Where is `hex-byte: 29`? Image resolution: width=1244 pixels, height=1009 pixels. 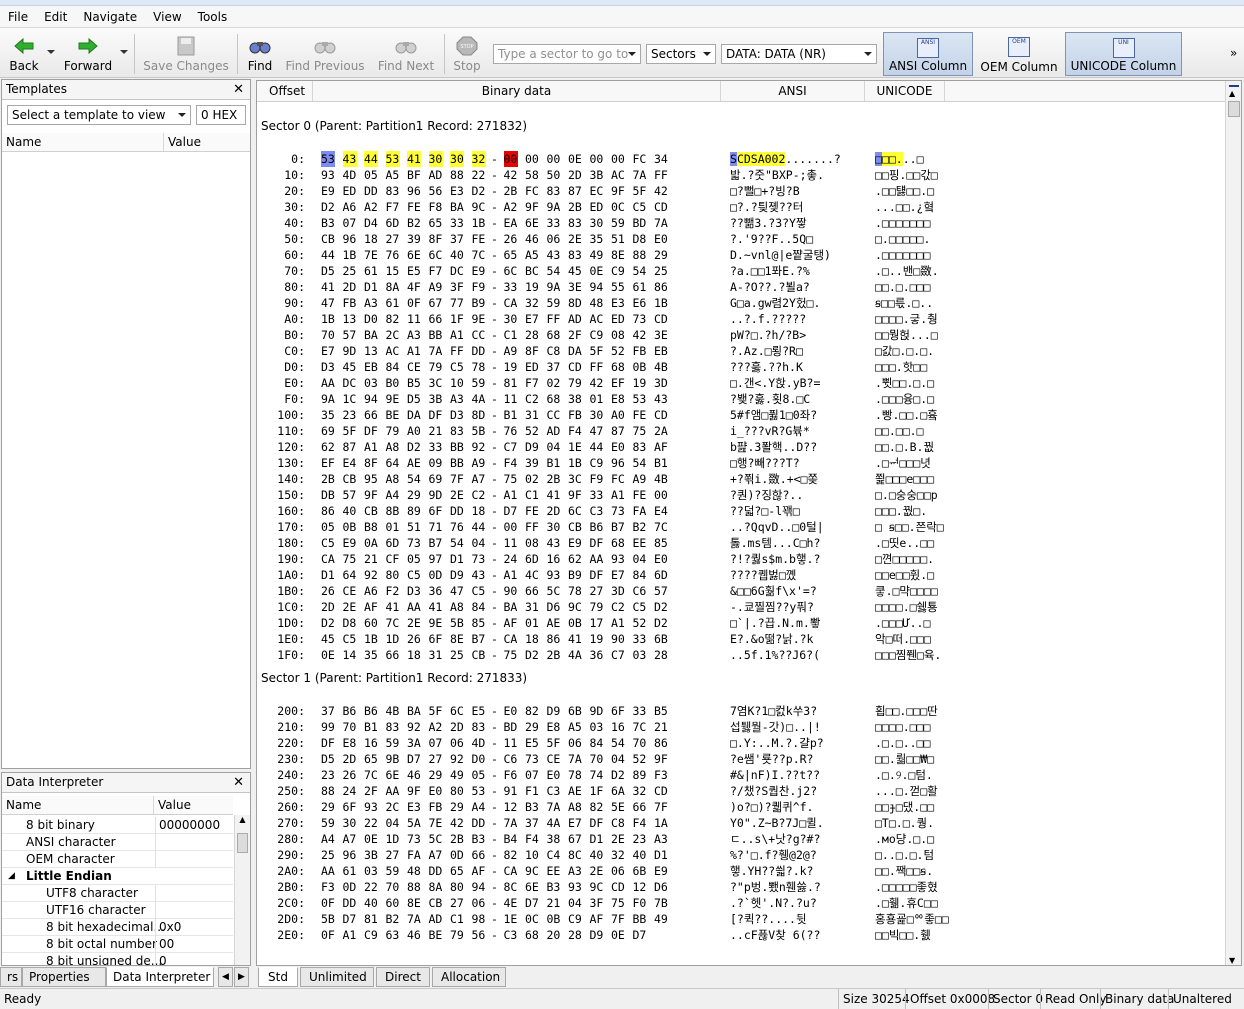 hex-byte: 29 is located at coordinates (532, 727).